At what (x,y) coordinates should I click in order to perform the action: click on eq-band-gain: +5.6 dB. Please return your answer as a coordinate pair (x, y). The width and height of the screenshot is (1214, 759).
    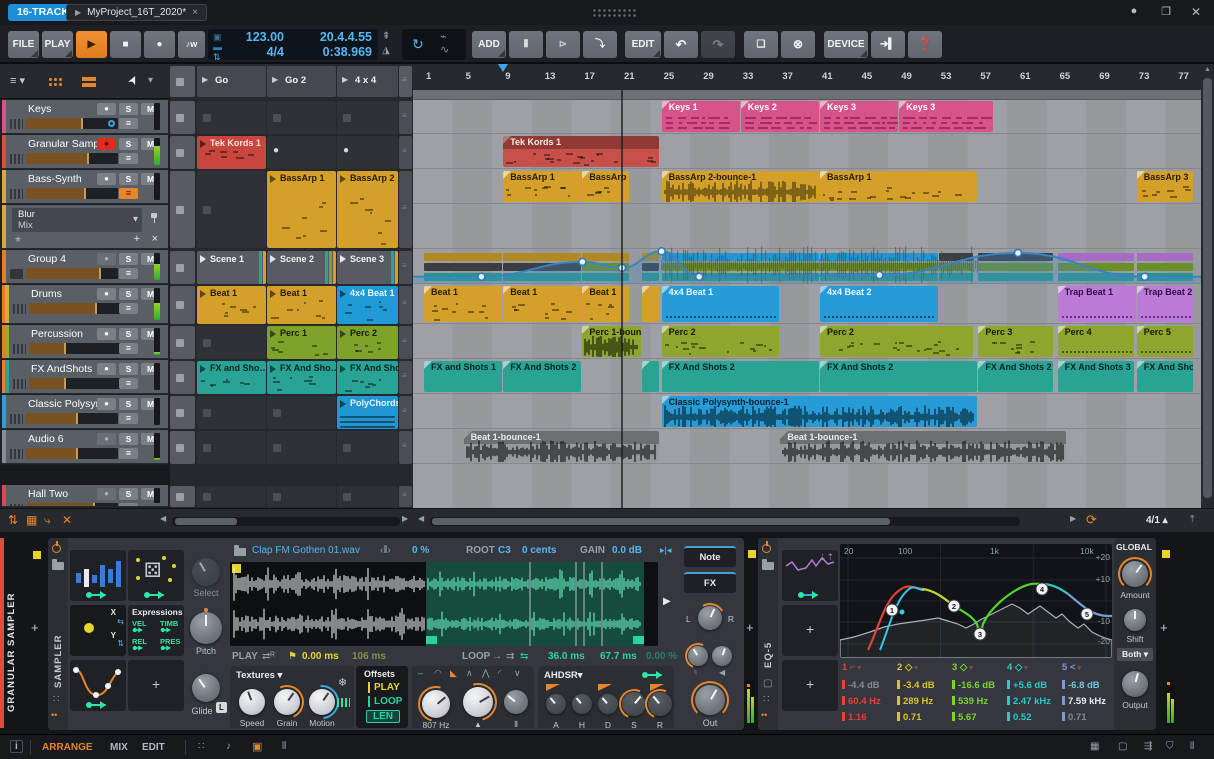
    Looking at the image, I should click on (1027, 685).